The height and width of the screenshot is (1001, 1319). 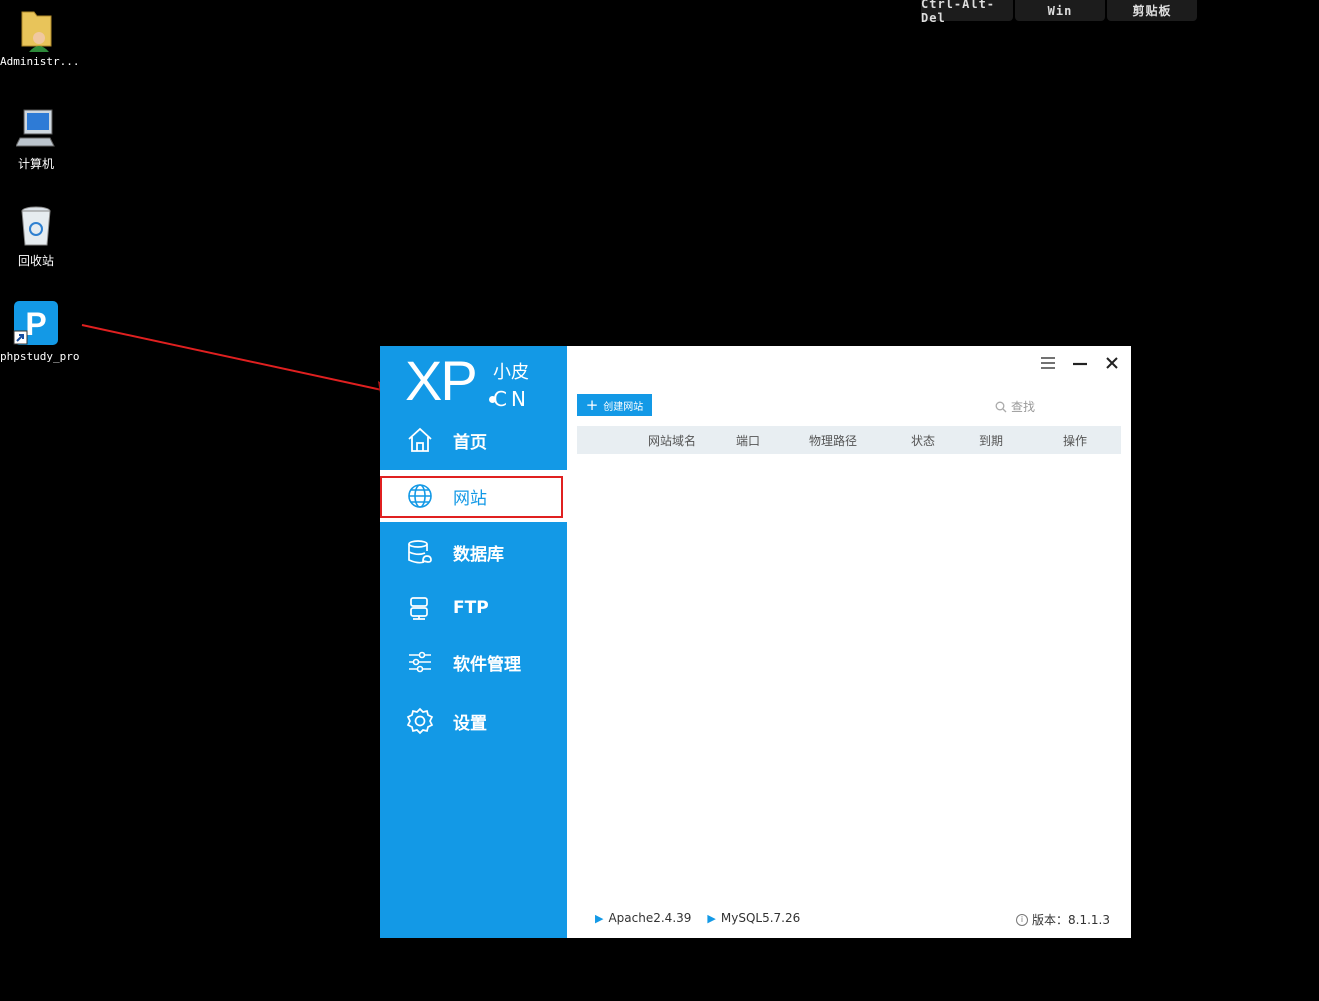 What do you see at coordinates (420, 608) in the screenshot?
I see `ftp-icon` at bounding box center [420, 608].